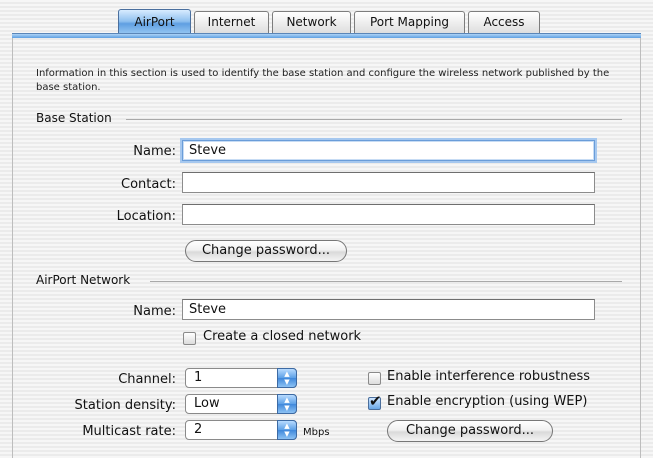 The width and height of the screenshot is (653, 458). What do you see at coordinates (198, 429) in the screenshot?
I see `multicast-rate-value: 2` at bounding box center [198, 429].